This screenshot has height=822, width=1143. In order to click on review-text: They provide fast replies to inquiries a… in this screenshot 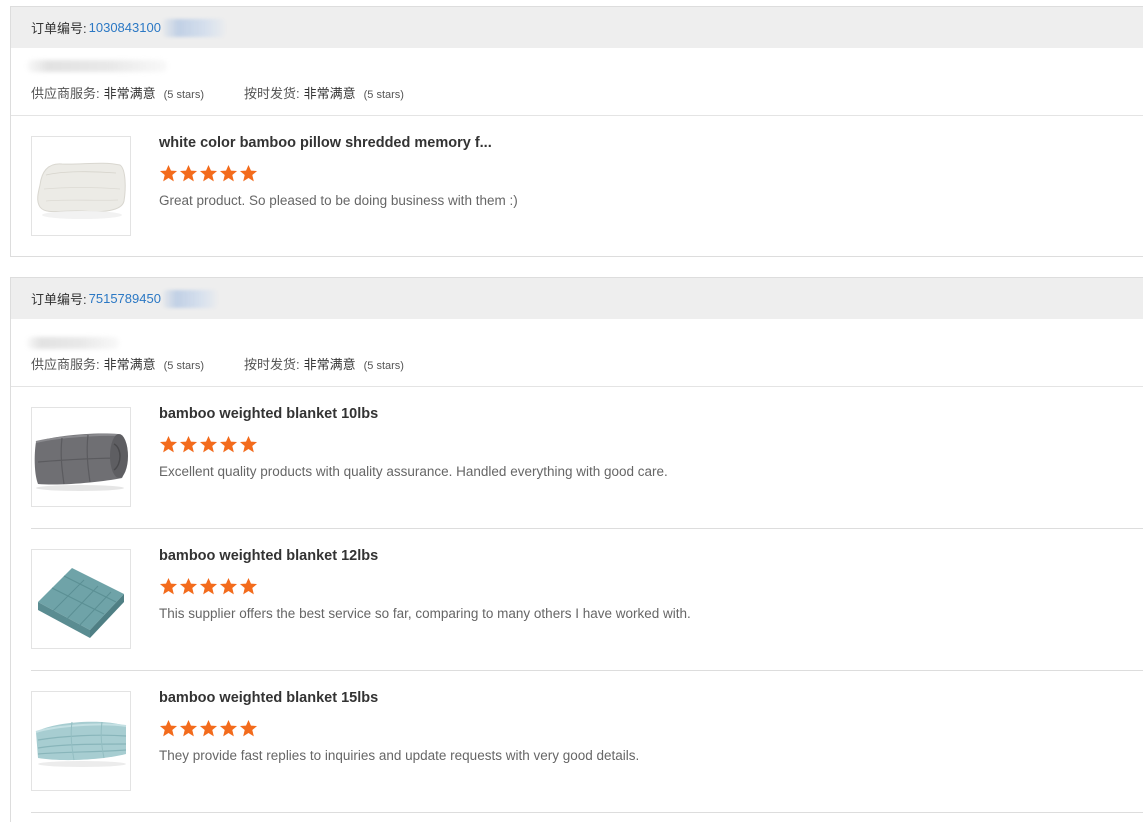, I will do `click(399, 755)`.